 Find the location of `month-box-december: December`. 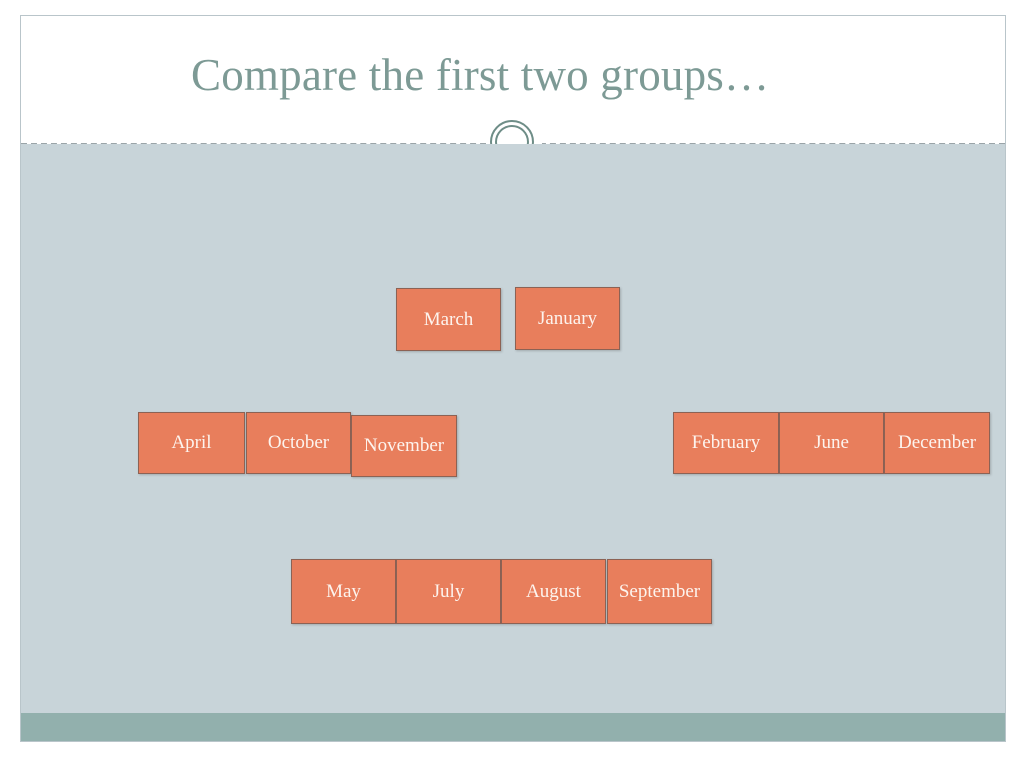

month-box-december: December is located at coordinates (937, 443).